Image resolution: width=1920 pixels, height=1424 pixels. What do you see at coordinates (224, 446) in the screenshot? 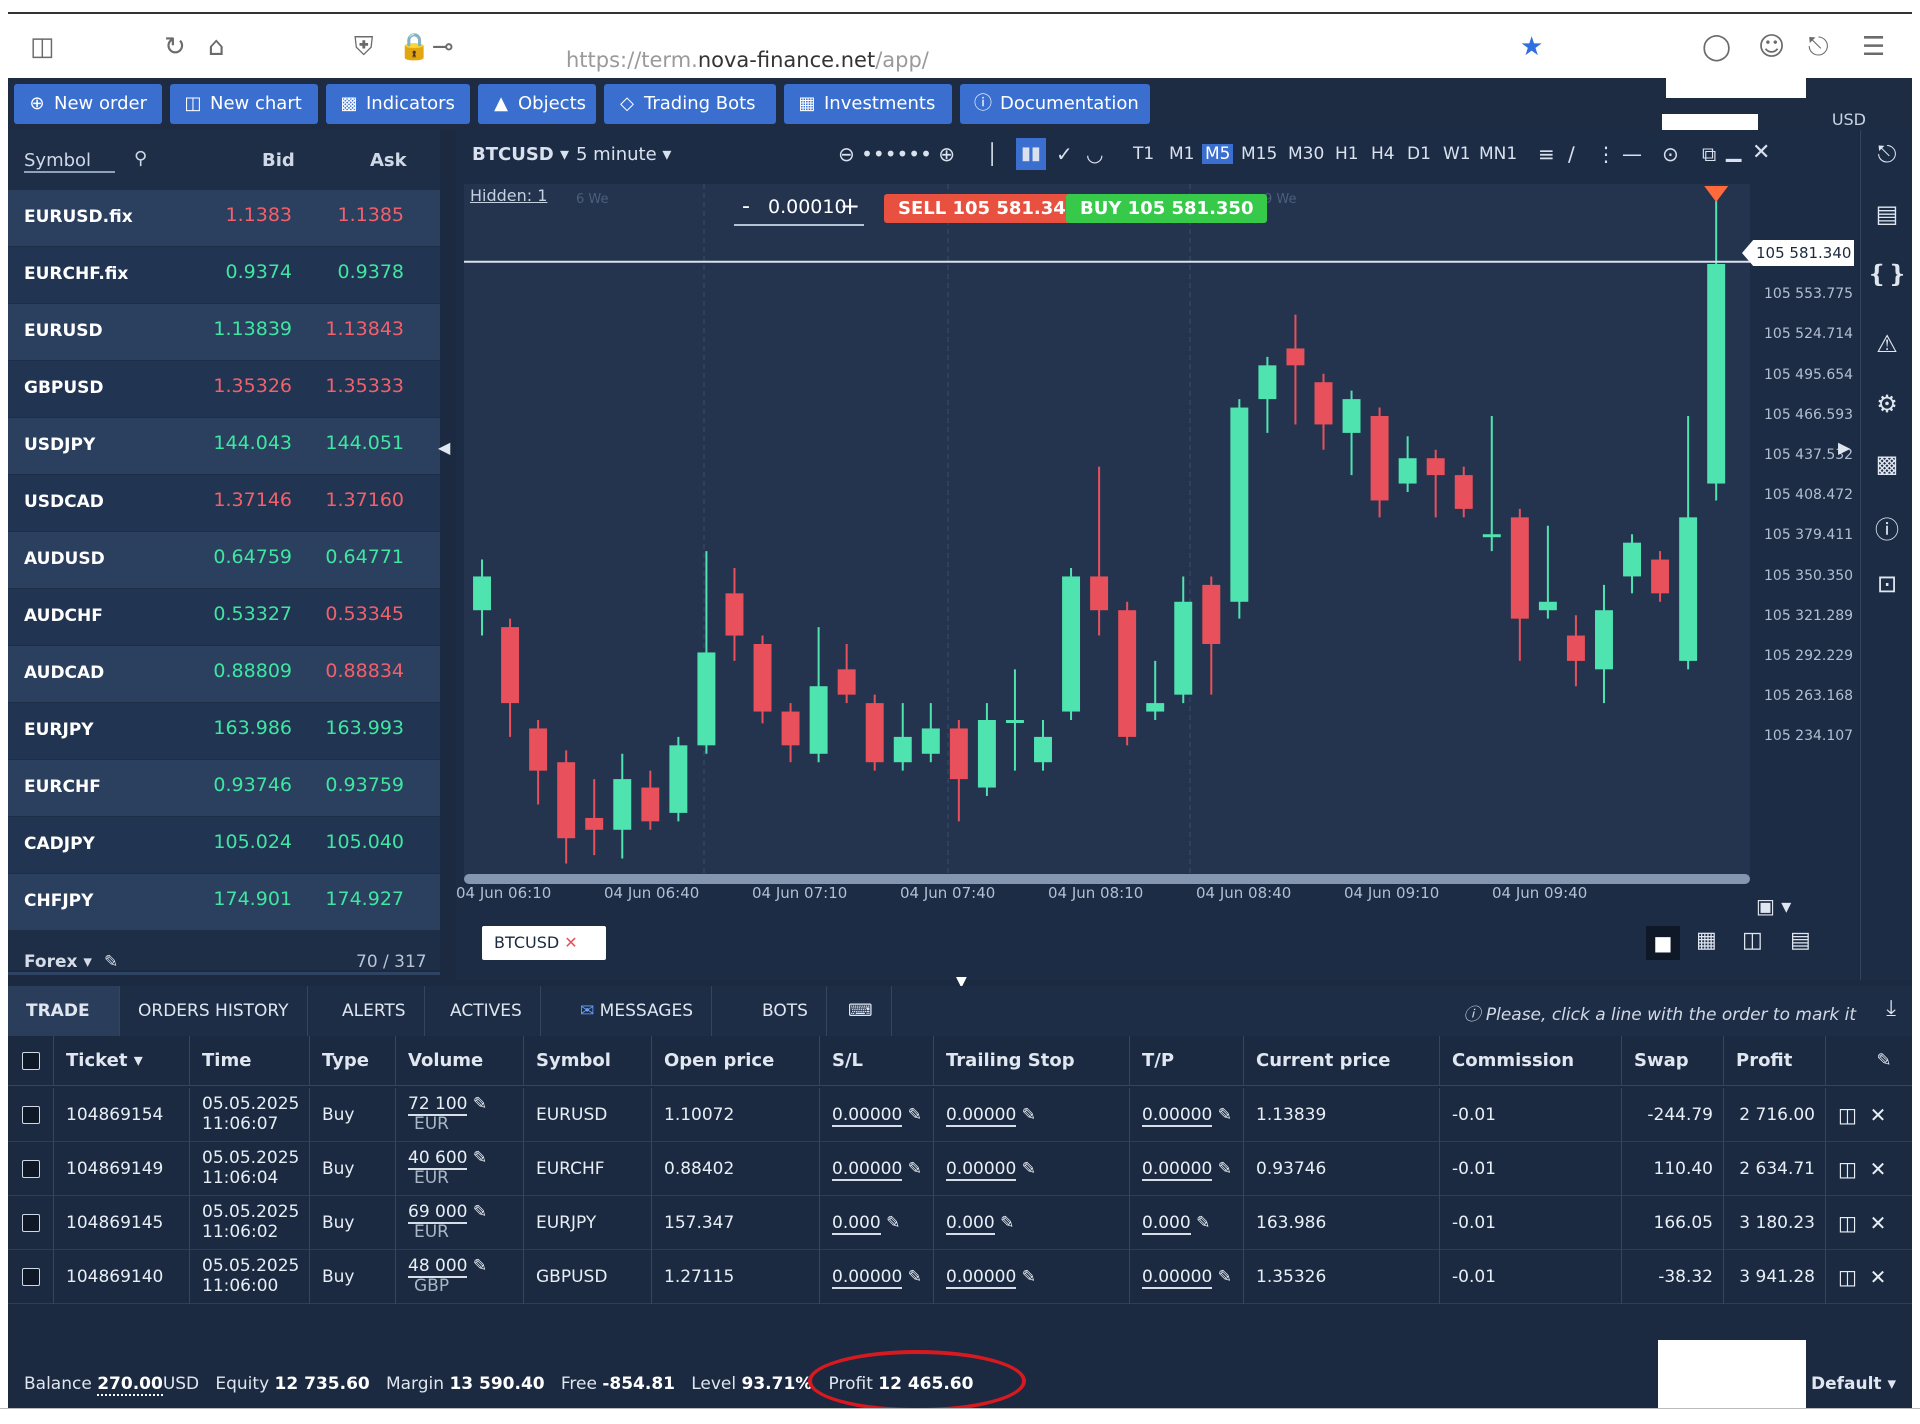
I see `watchlist-row: USDJPY 144.043 144.051` at bounding box center [224, 446].